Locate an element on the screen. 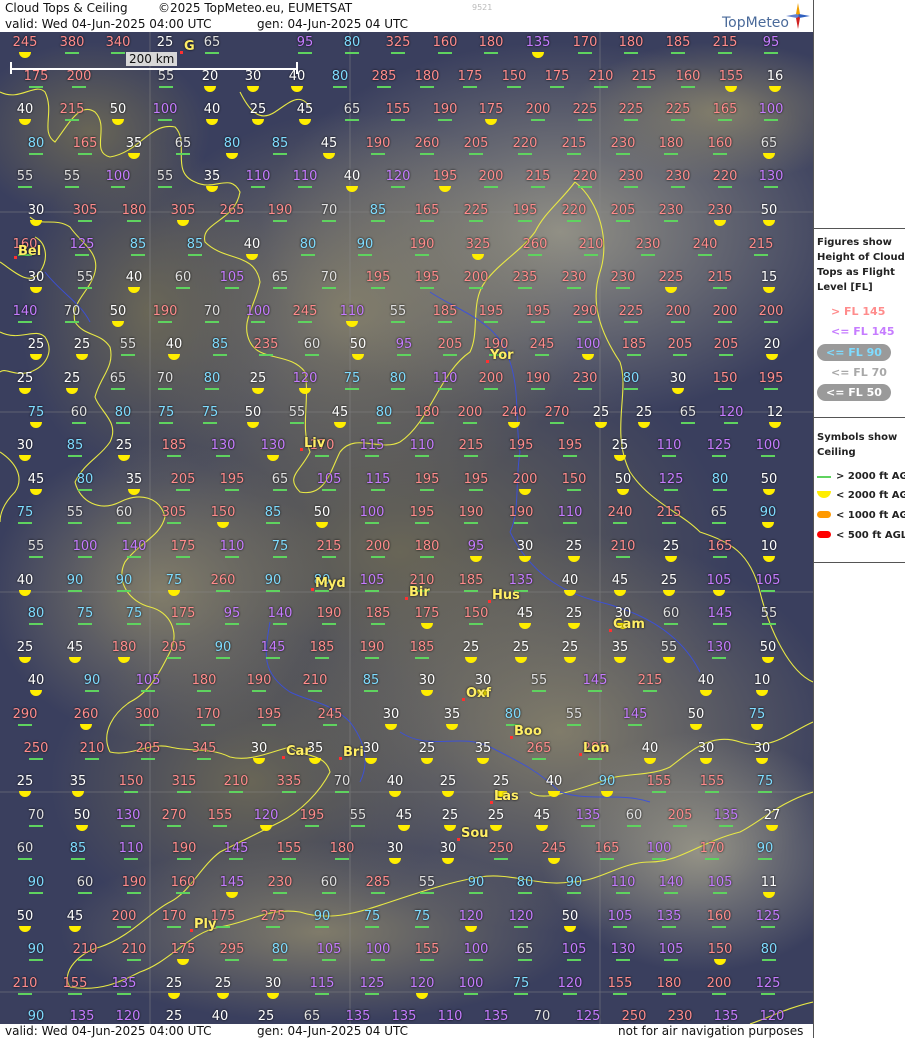 Image resolution: width=905 pixels, height=1038 pixels. flight-level-label: 340 is located at coordinates (118, 42).